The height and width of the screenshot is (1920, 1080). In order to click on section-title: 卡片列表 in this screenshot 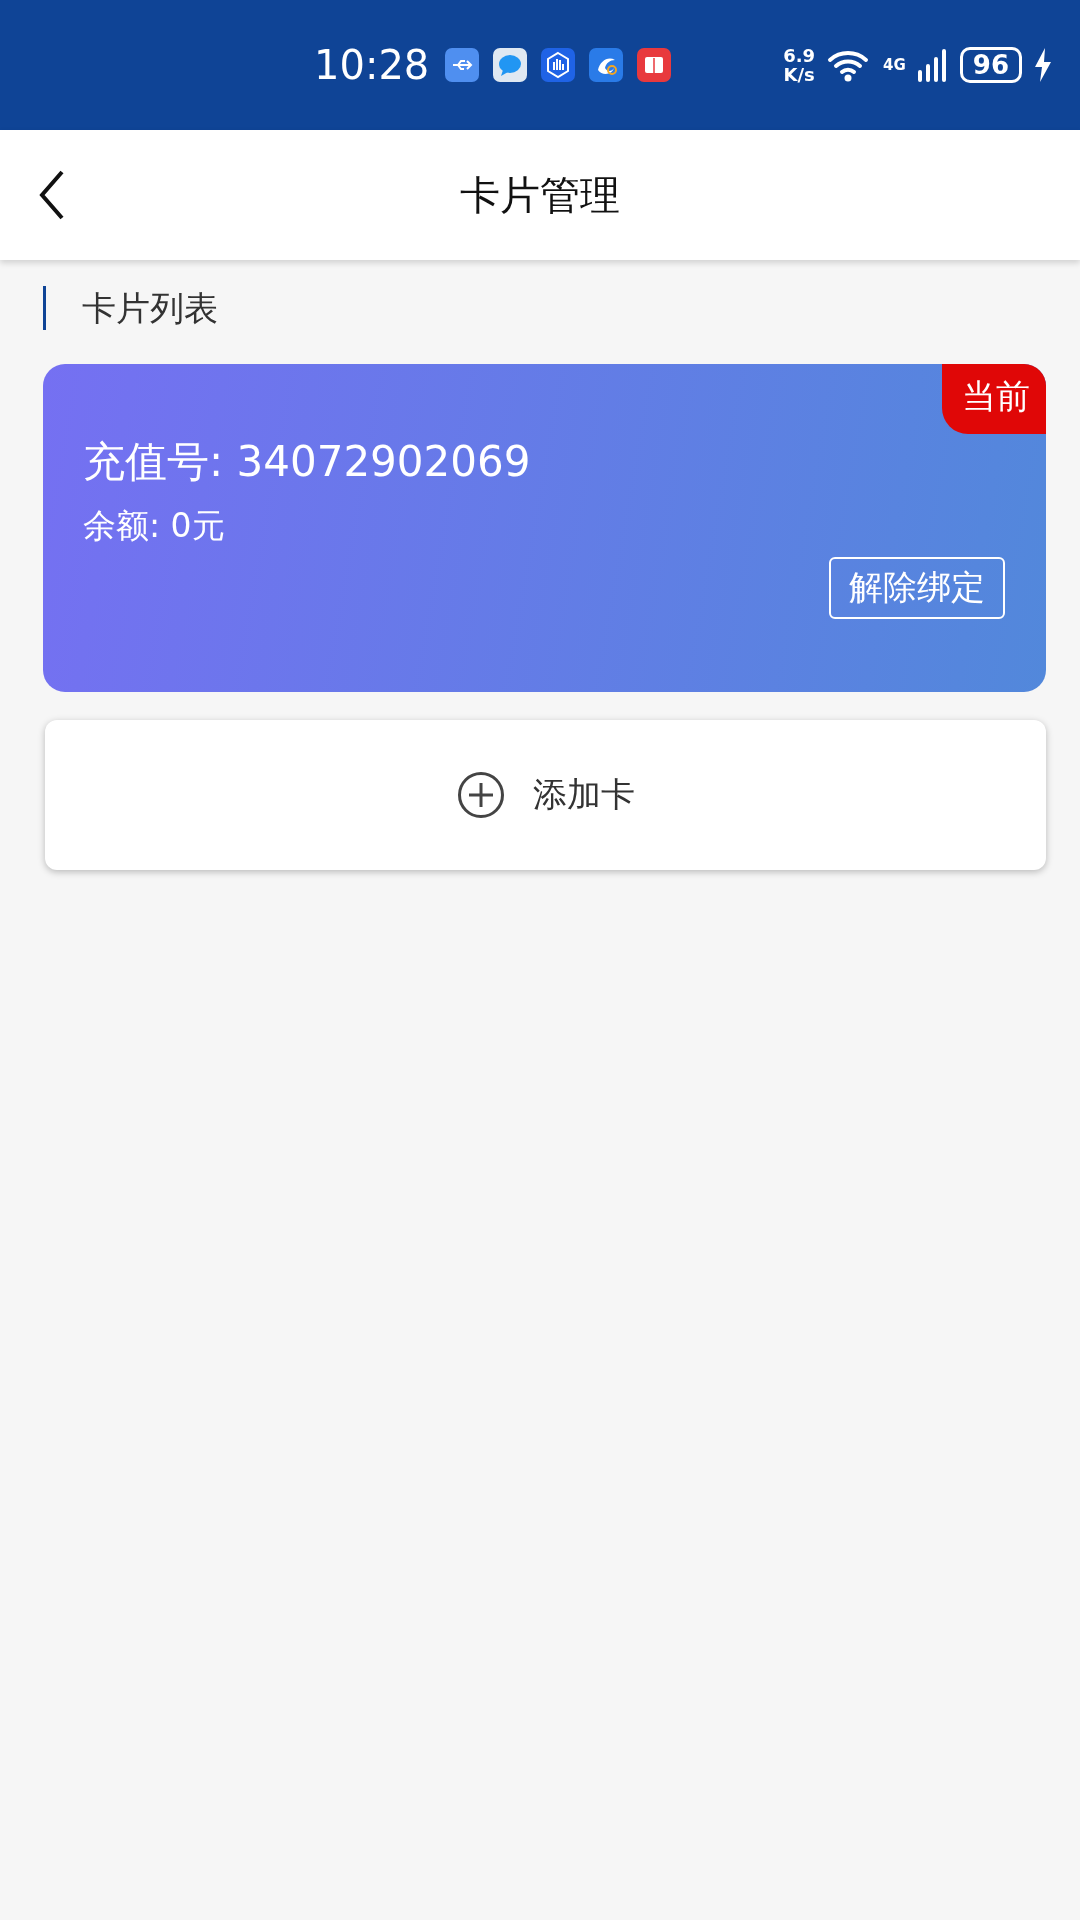, I will do `click(544, 308)`.